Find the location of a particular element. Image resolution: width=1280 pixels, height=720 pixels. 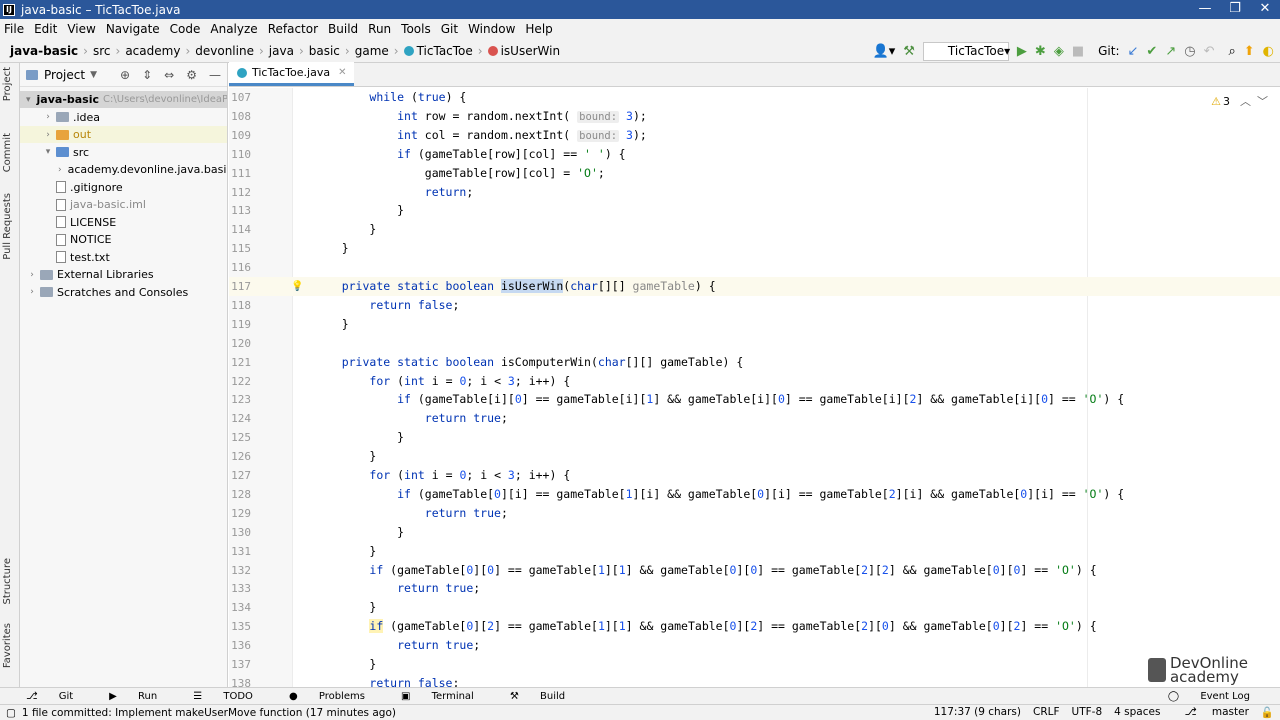

indent-setting: 4 spaces is located at coordinates (1137, 712).